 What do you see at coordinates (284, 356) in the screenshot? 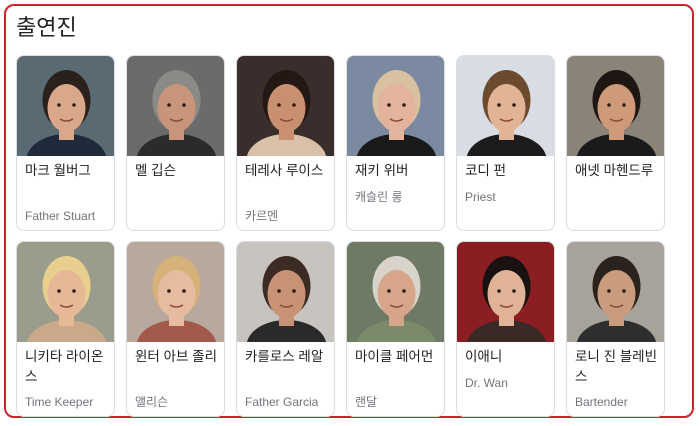
I see `cast-name: 카를로스 레알` at bounding box center [284, 356].